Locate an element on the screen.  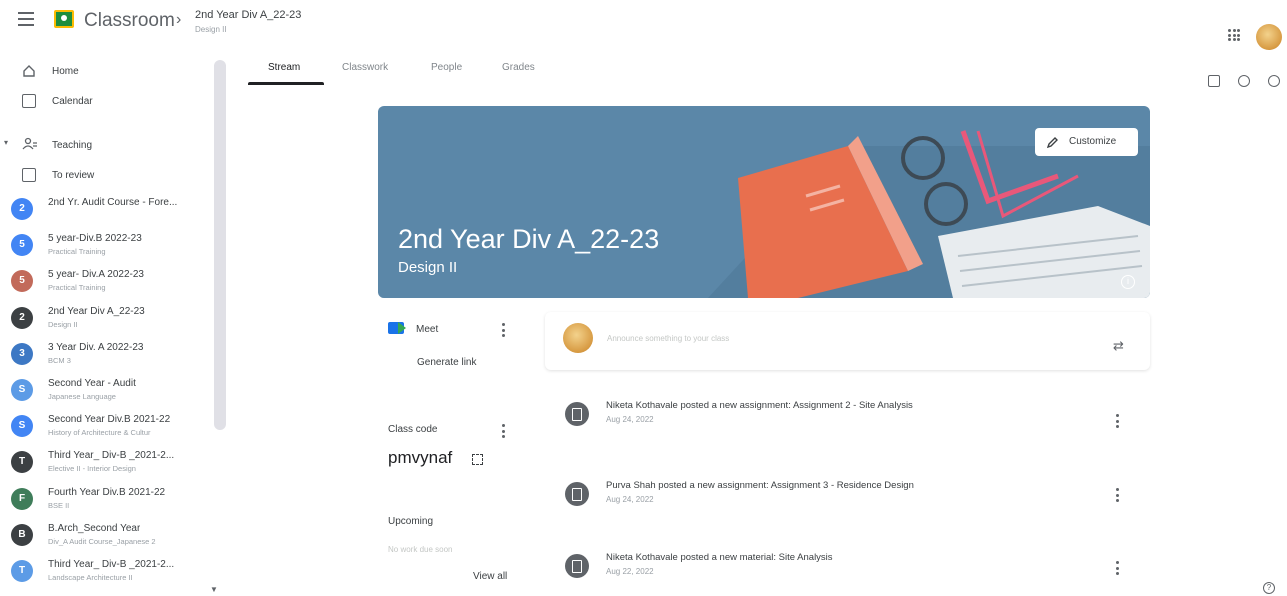
banner-class-title: 2nd Year Div A_22-23 is located at coordinates (529, 239).